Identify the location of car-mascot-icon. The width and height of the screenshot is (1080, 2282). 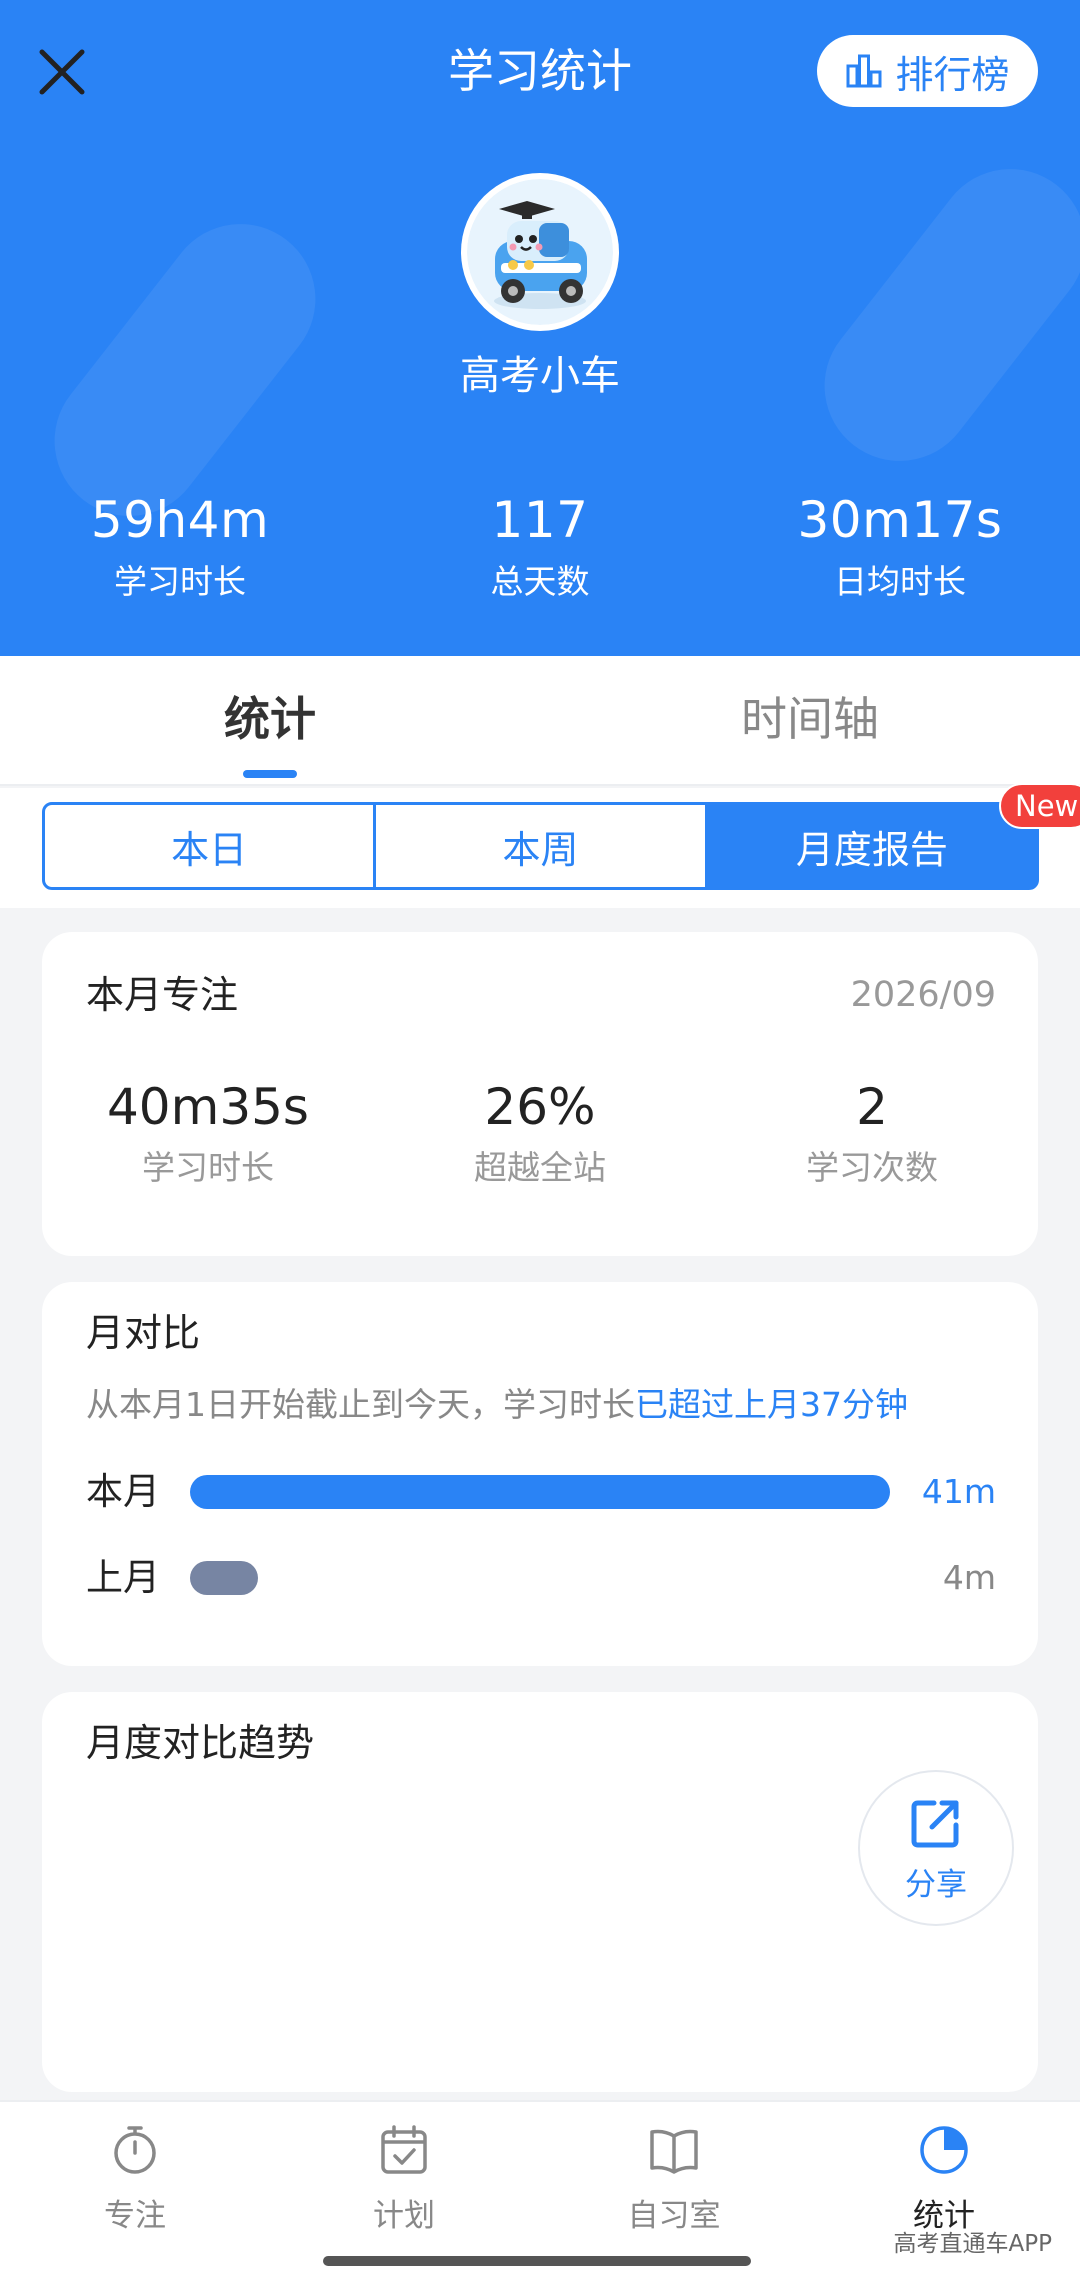
(540, 252).